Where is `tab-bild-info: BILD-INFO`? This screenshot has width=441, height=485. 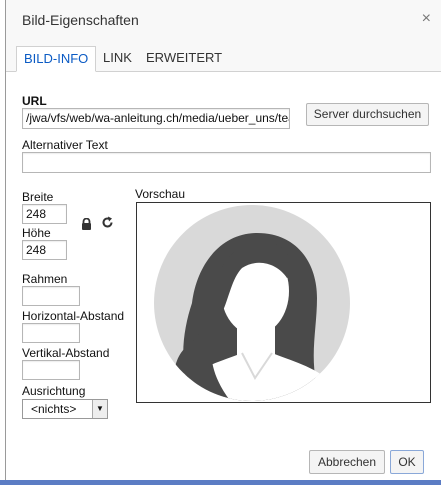
tab-bild-info: BILD-INFO is located at coordinates (56, 59).